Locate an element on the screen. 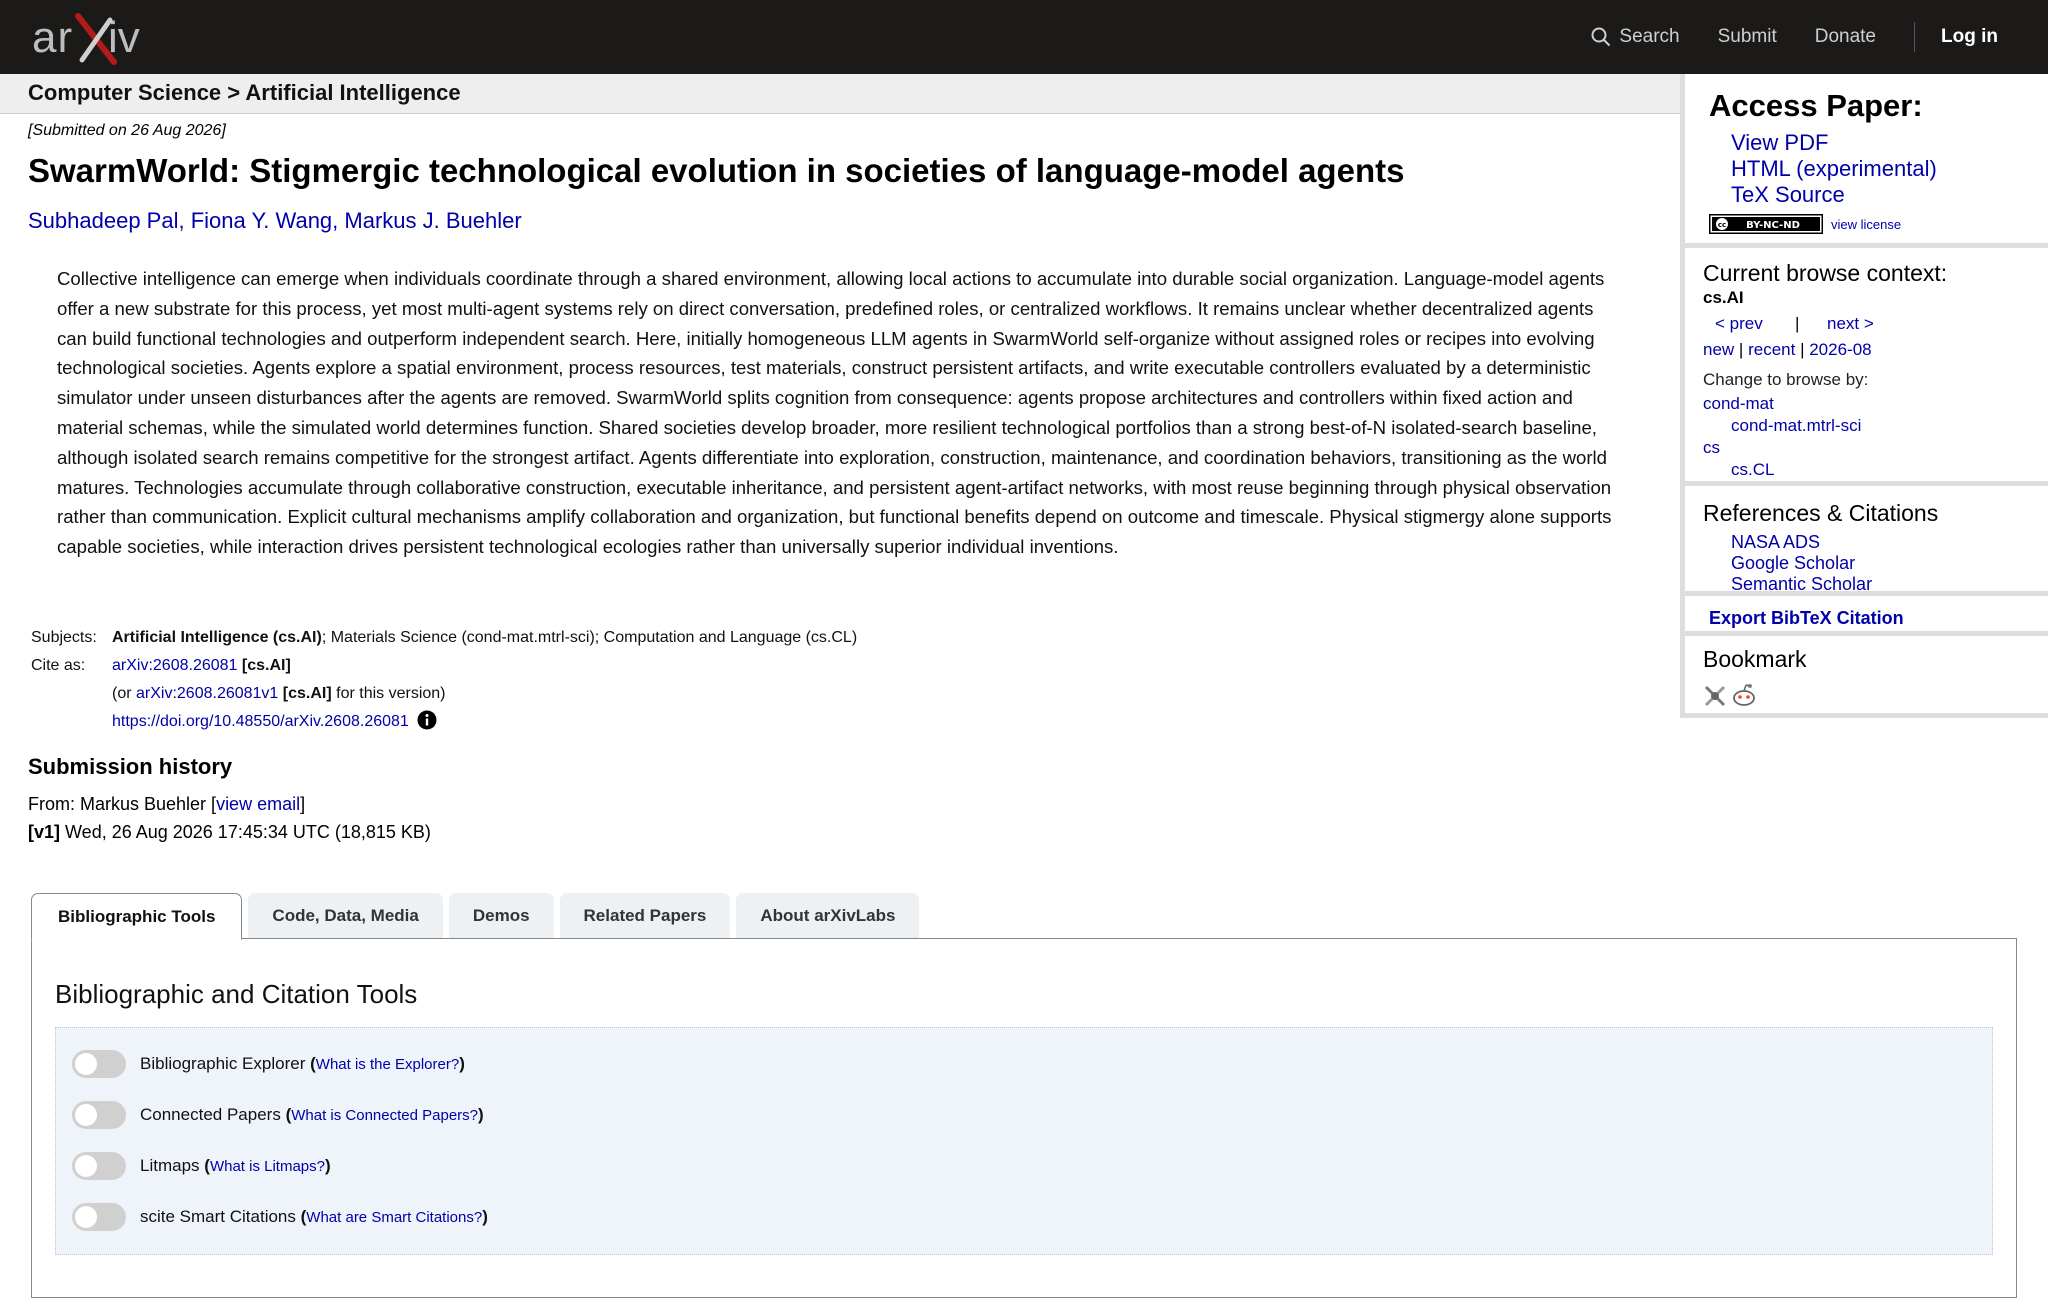 The image size is (2048, 1298). bookmark-heading: Bookmark is located at coordinates (1755, 659).